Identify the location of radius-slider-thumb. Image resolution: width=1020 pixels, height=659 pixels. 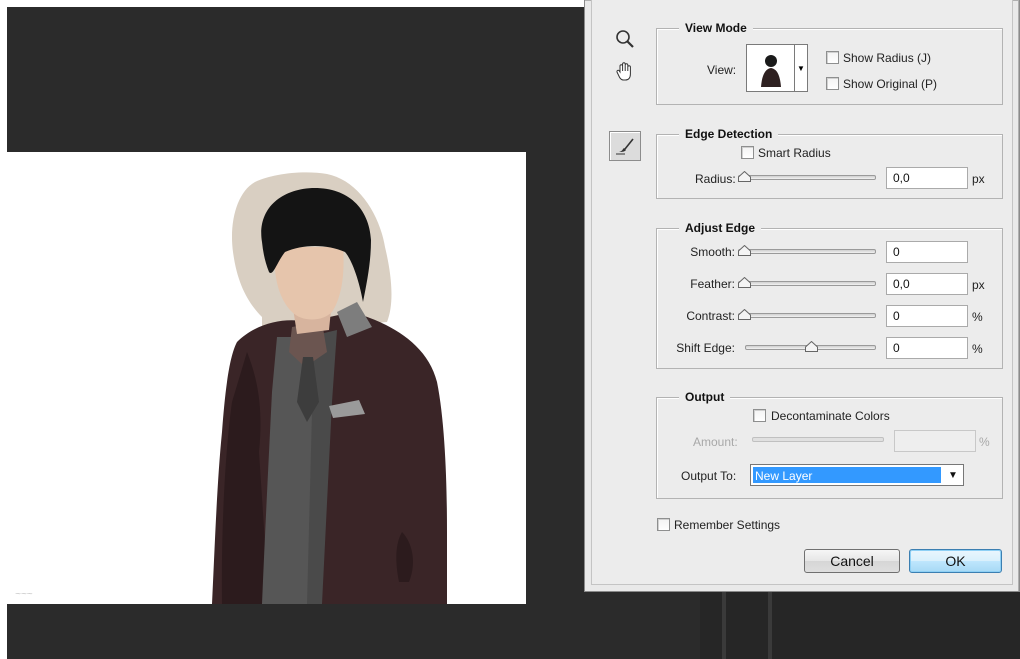
(744, 176).